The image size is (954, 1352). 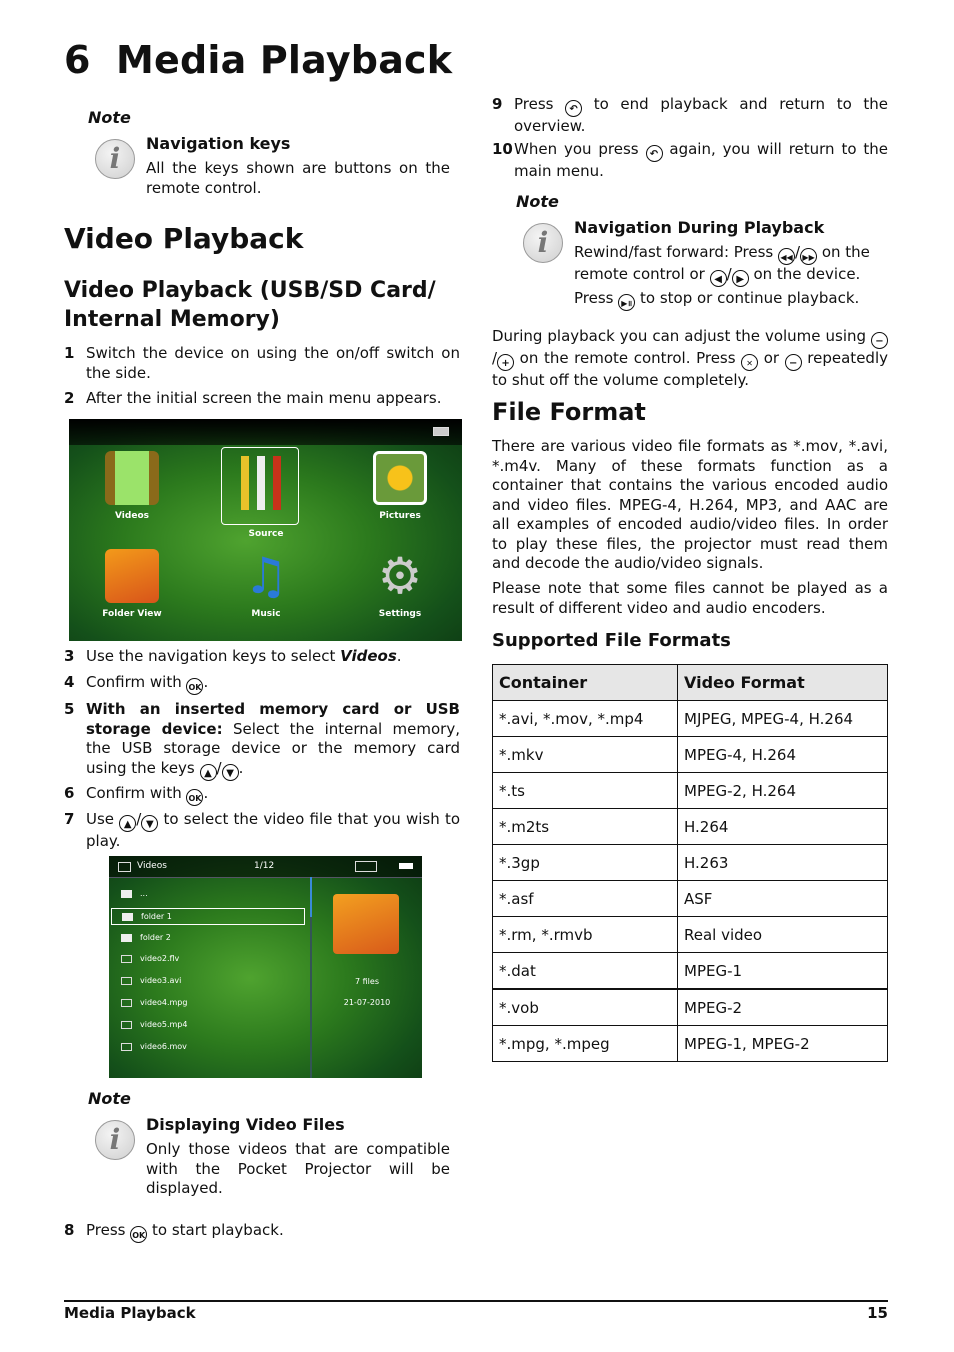 What do you see at coordinates (195, 797) in the screenshot?
I see `ok-key-icon: OK` at bounding box center [195, 797].